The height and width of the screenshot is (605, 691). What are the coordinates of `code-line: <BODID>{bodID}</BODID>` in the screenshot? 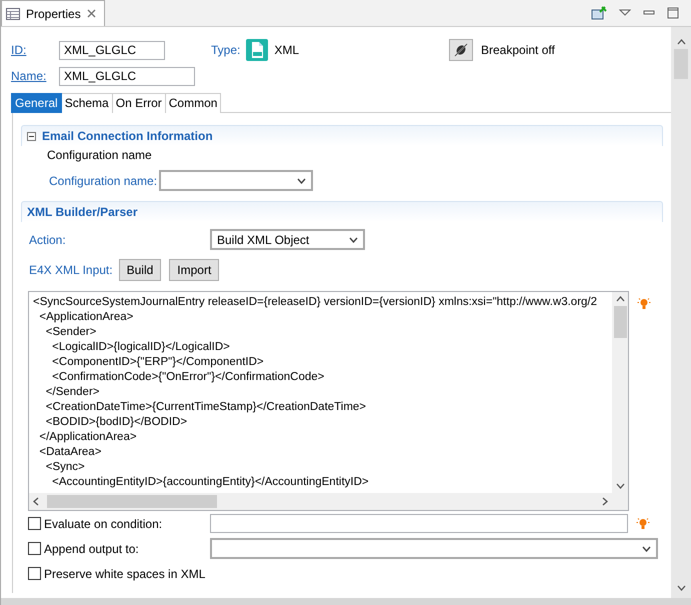 It's located at (116, 422).